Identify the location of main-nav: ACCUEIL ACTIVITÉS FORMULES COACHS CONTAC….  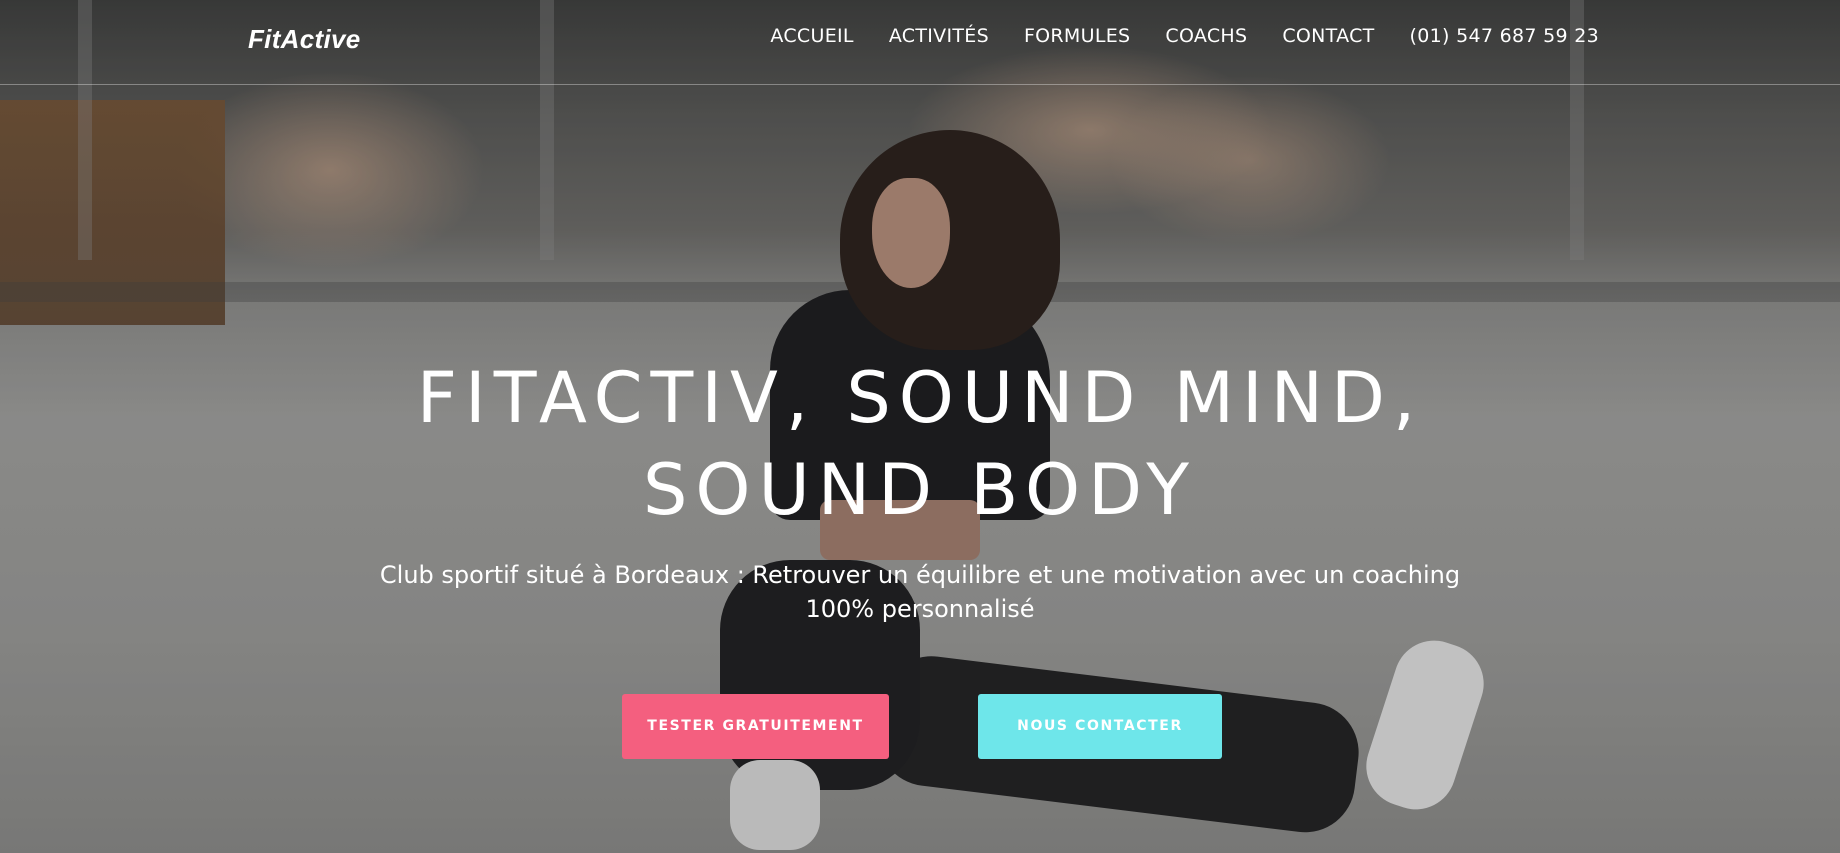
(1167, 36).